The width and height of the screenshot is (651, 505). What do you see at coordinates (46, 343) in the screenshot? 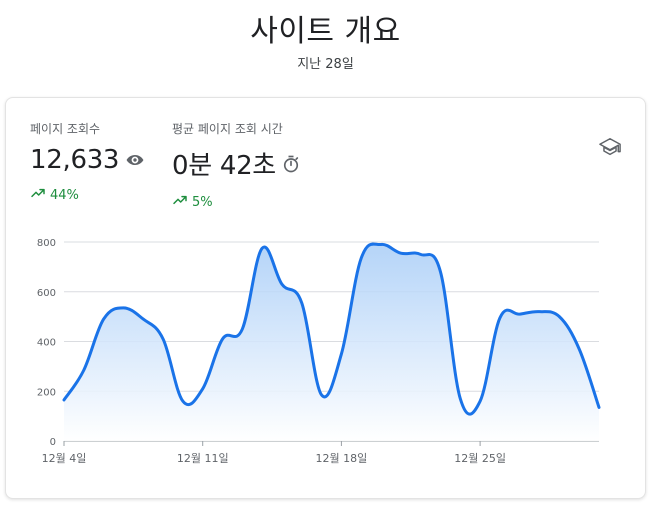
I see `y-tick-label: 400` at bounding box center [46, 343].